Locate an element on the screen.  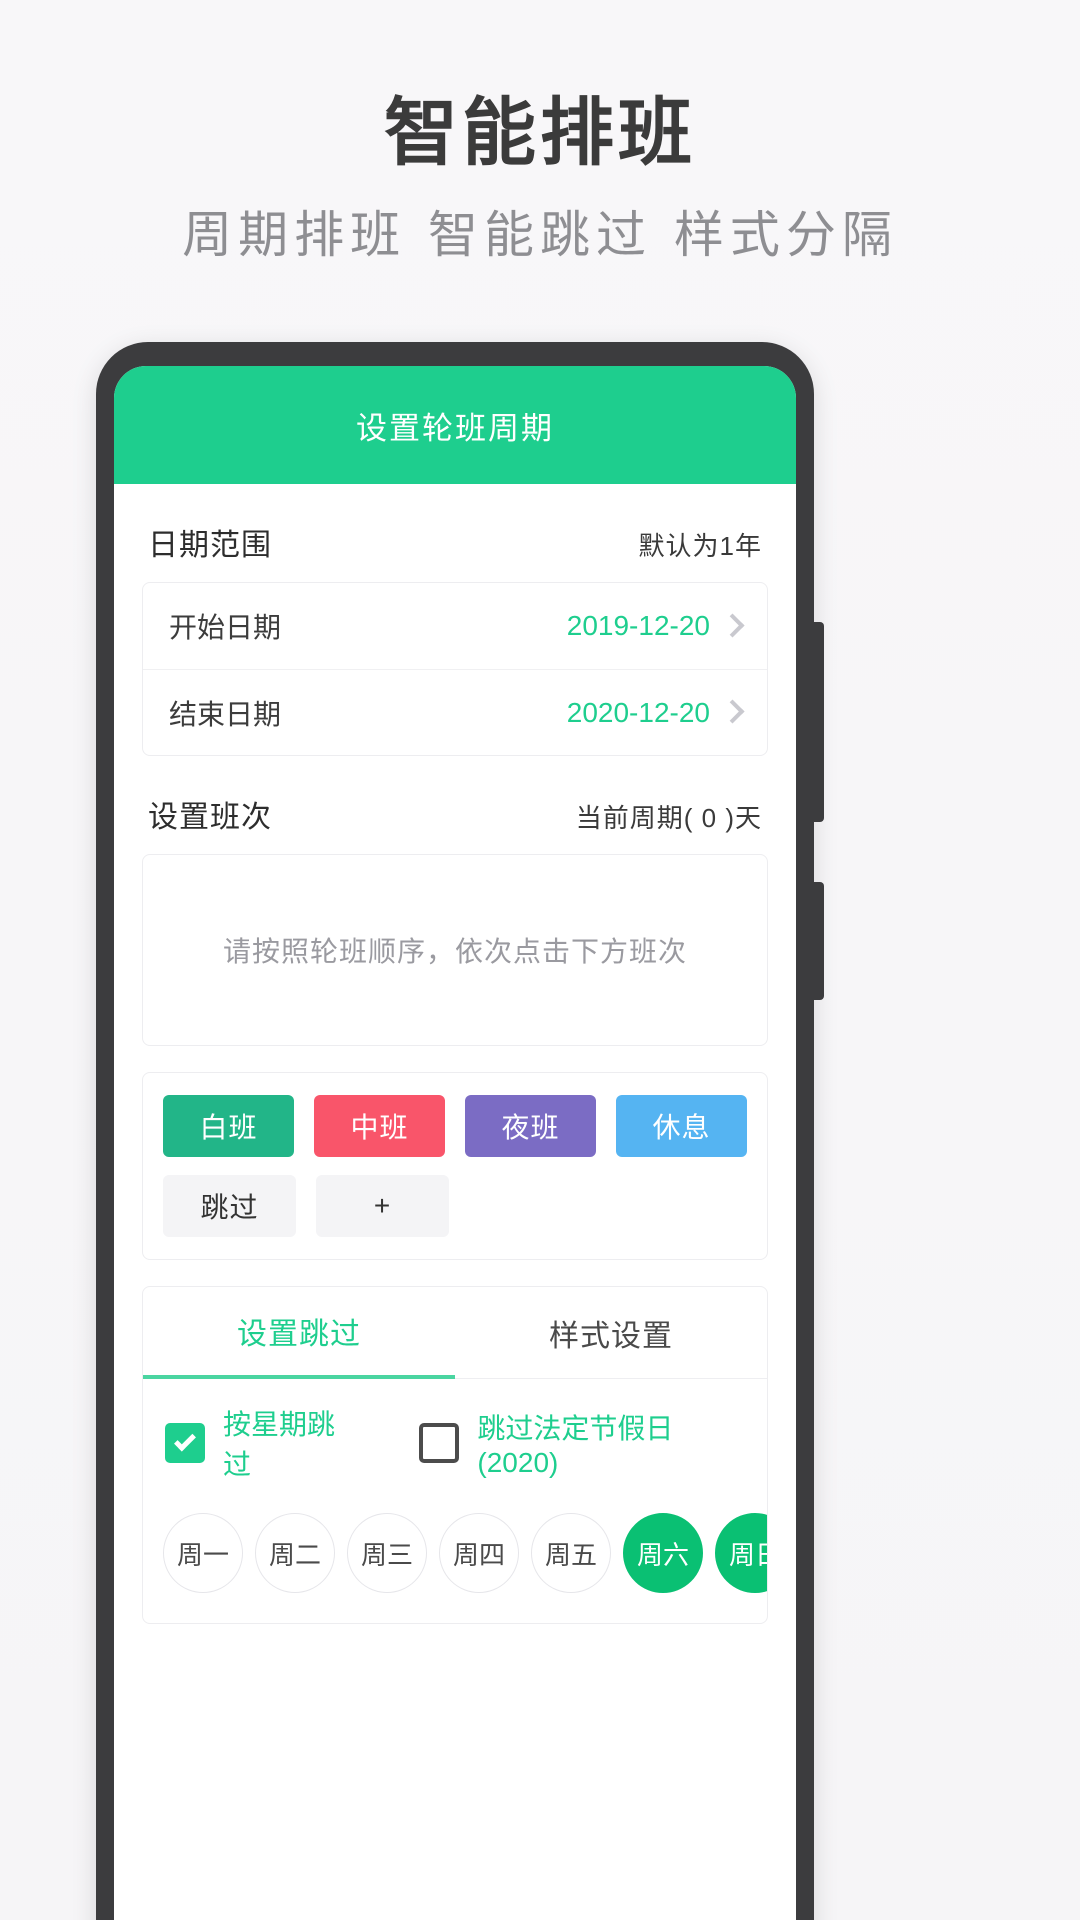
shift-sequence-placeholder: 请按照轮班顺序，依次点击下方班次 is located at coordinates (454, 951).